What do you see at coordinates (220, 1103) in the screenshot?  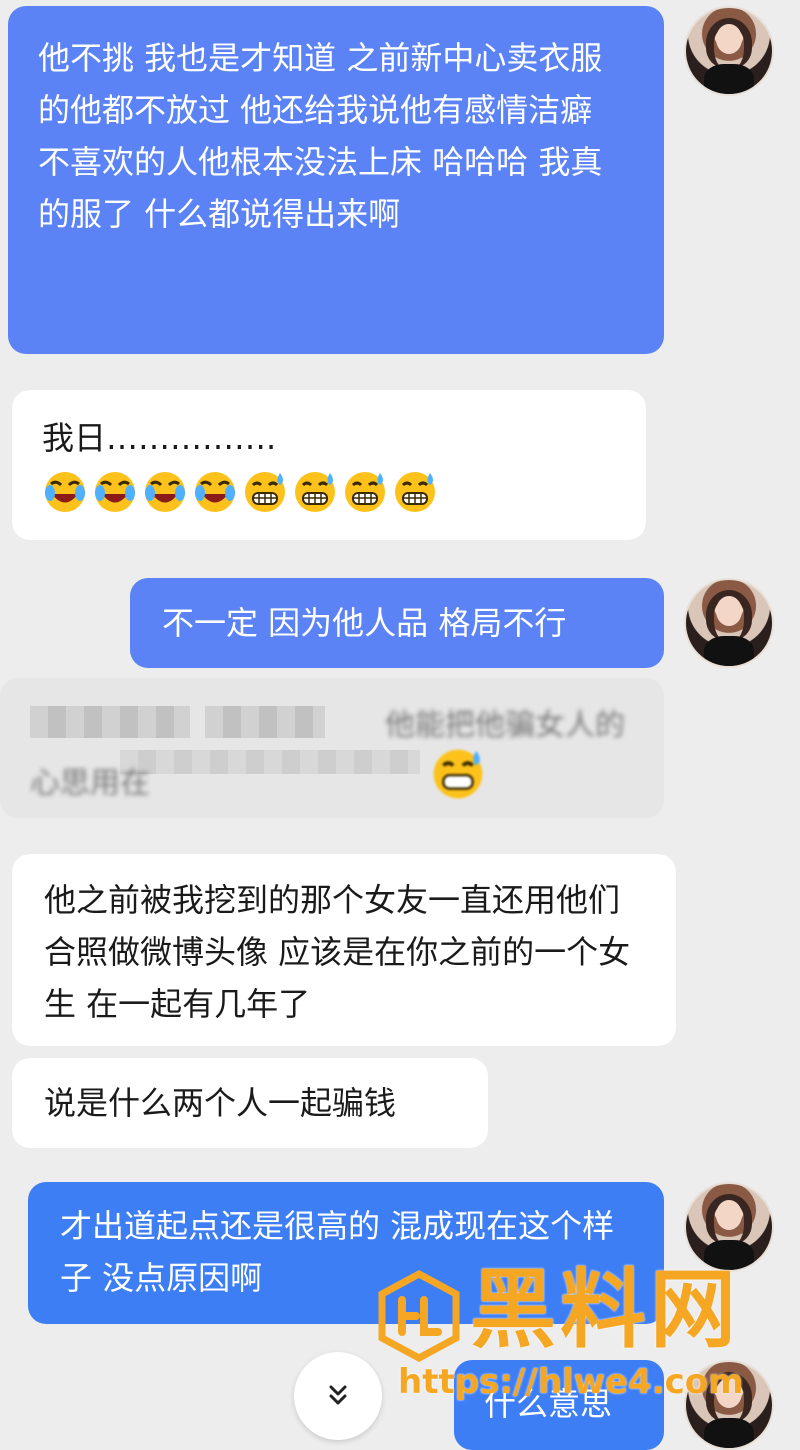 I see `message-text: 说是什么两个人一起骗钱` at bounding box center [220, 1103].